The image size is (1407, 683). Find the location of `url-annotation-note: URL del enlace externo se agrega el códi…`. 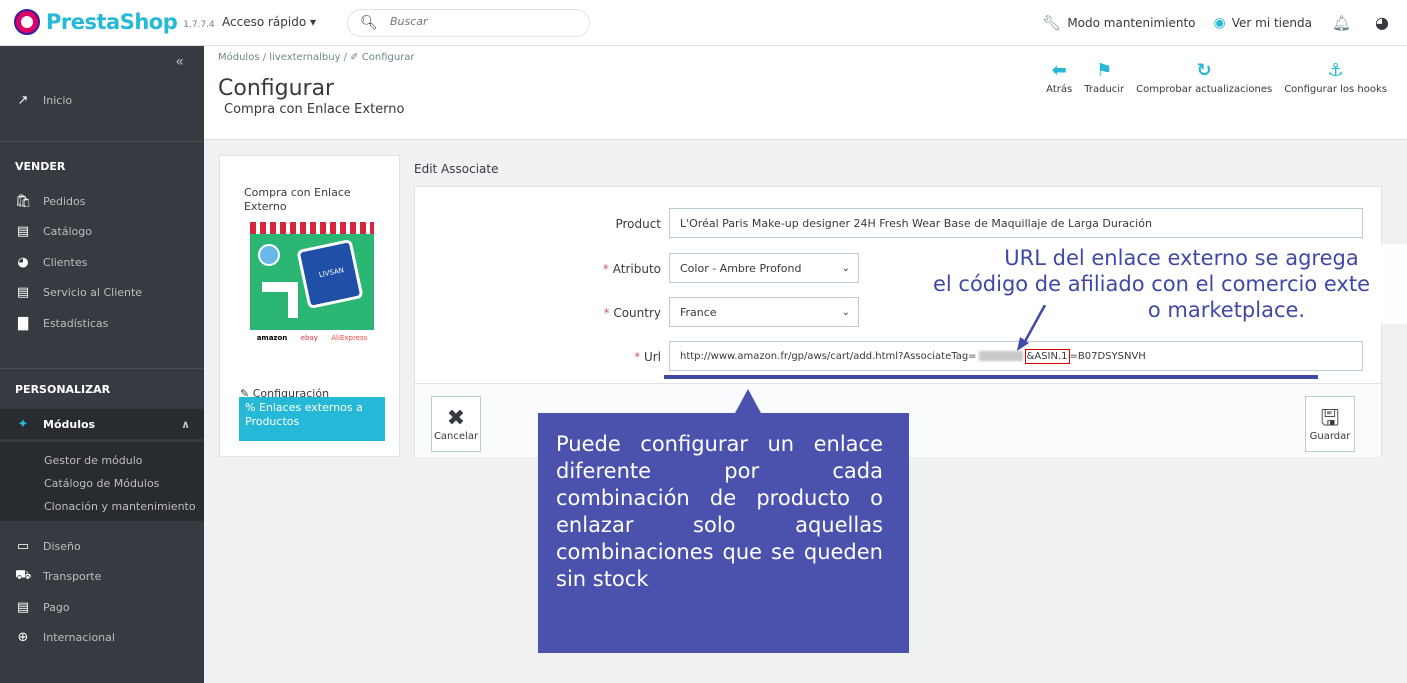

url-annotation-note: URL del enlace externo se agrega el códi… is located at coordinates (1151, 284).